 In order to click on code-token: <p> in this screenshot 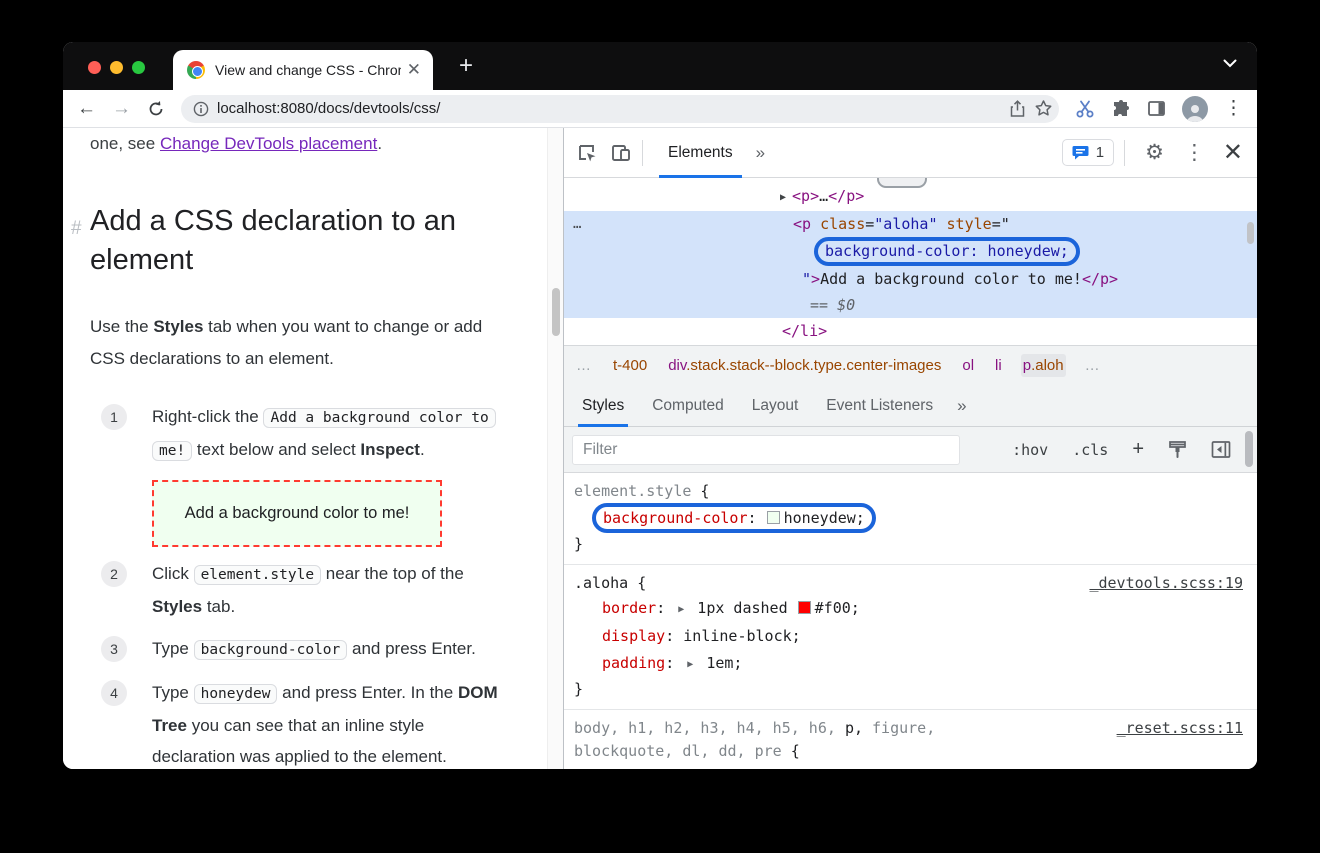, I will do `click(806, 196)`.